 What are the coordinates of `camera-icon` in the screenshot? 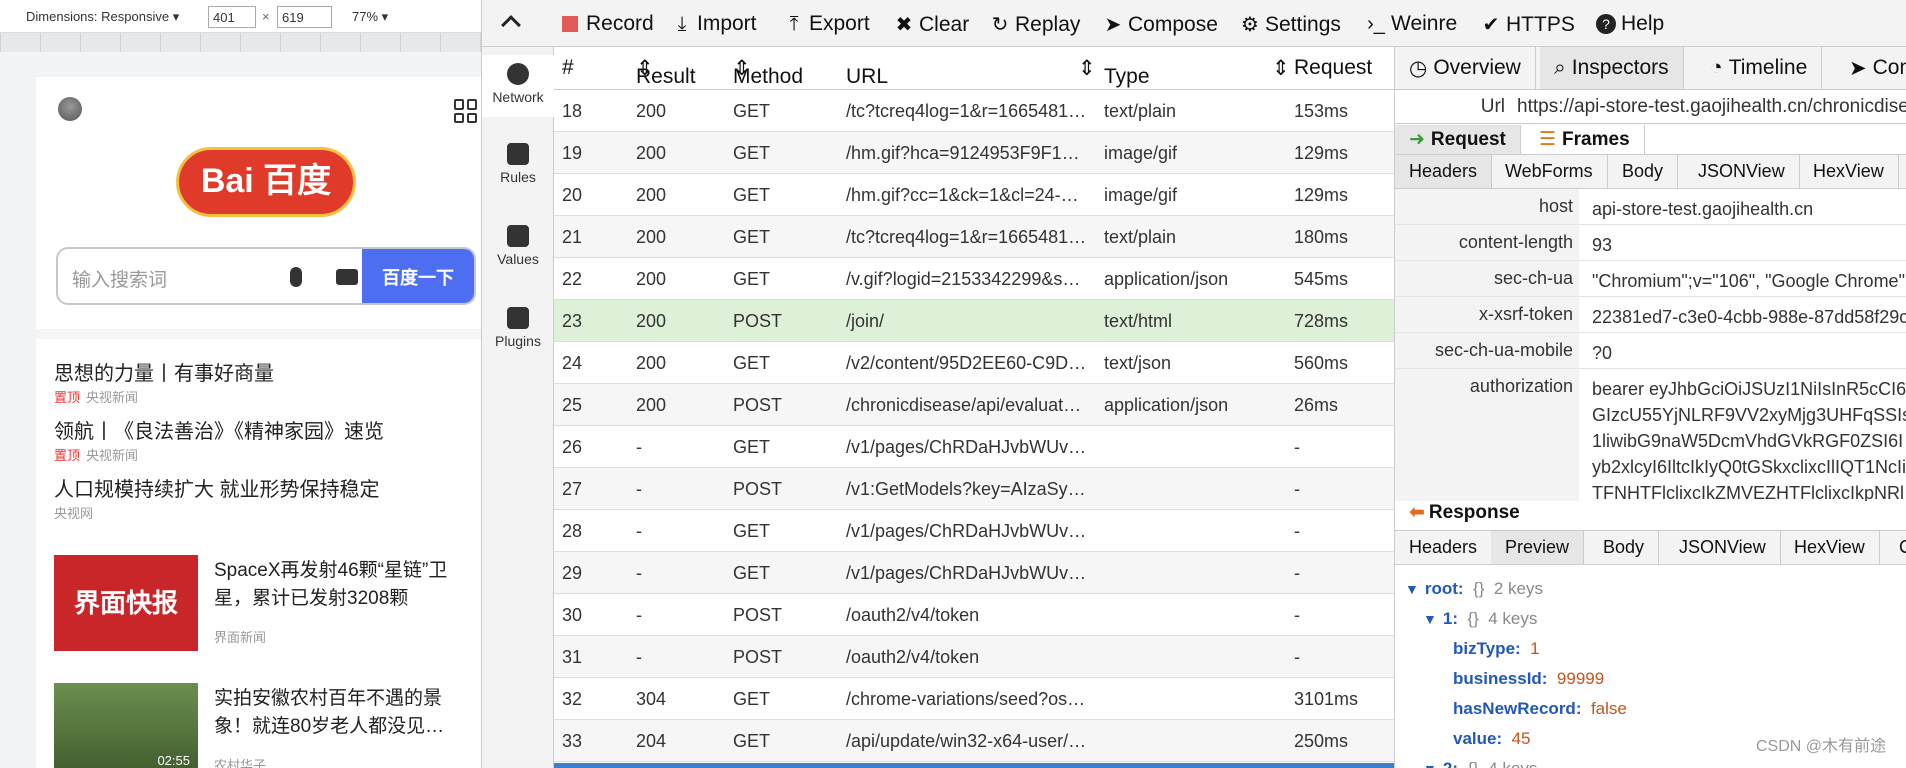 It's located at (347, 277).